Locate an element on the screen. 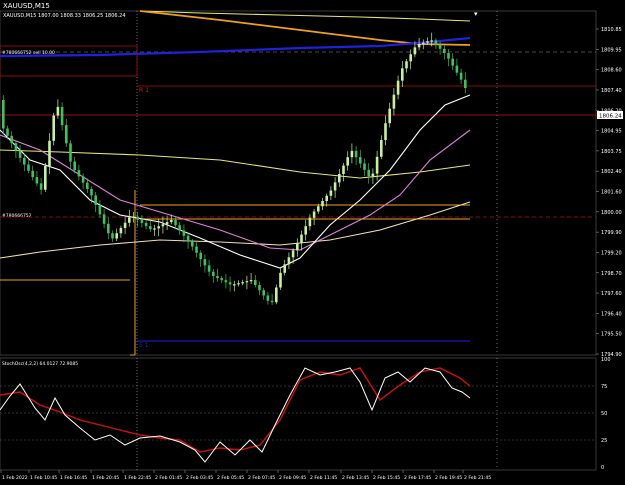  oscillator-axis: 100 75 50 25 0 is located at coordinates (606, 414).